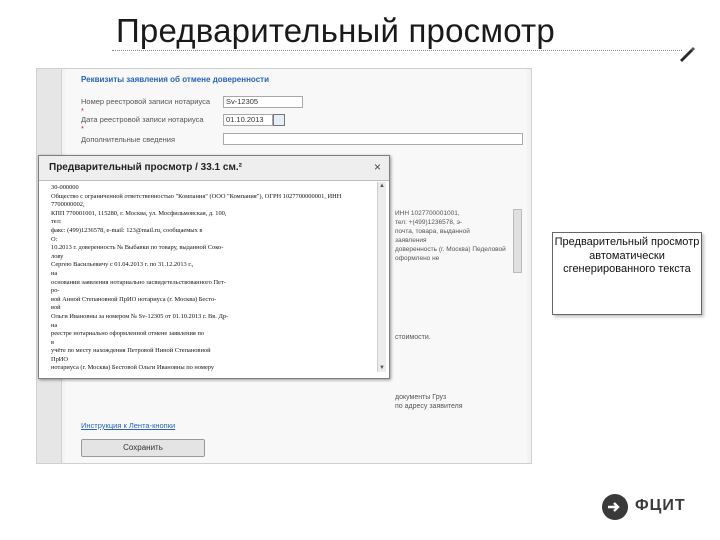 This screenshot has height=540, width=720. Describe the element at coordinates (60, 359) in the screenshot. I see `preview-text-line: ПрИО` at that location.